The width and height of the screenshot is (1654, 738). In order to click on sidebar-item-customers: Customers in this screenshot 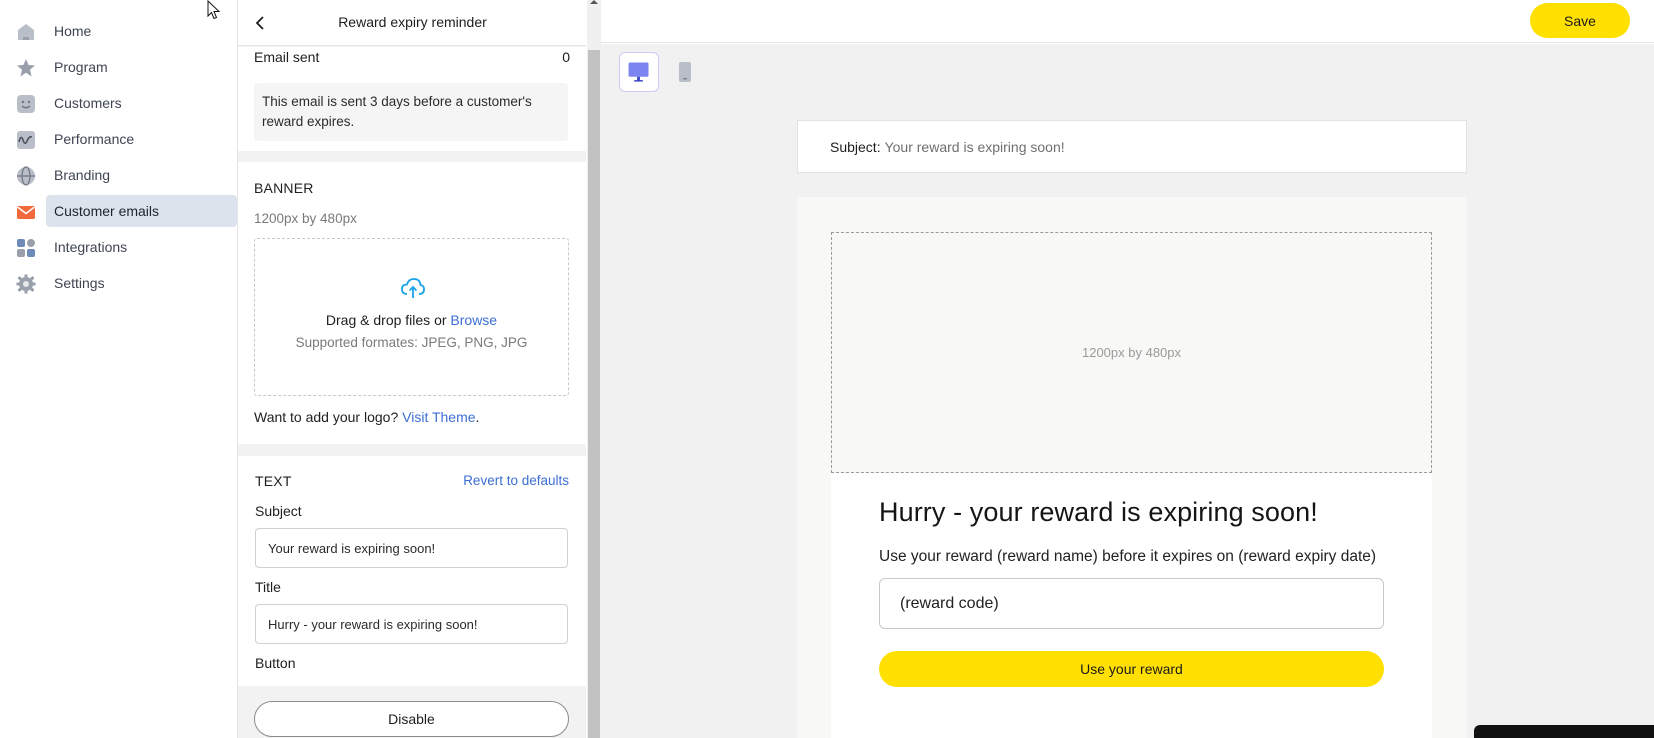, I will do `click(118, 103)`.